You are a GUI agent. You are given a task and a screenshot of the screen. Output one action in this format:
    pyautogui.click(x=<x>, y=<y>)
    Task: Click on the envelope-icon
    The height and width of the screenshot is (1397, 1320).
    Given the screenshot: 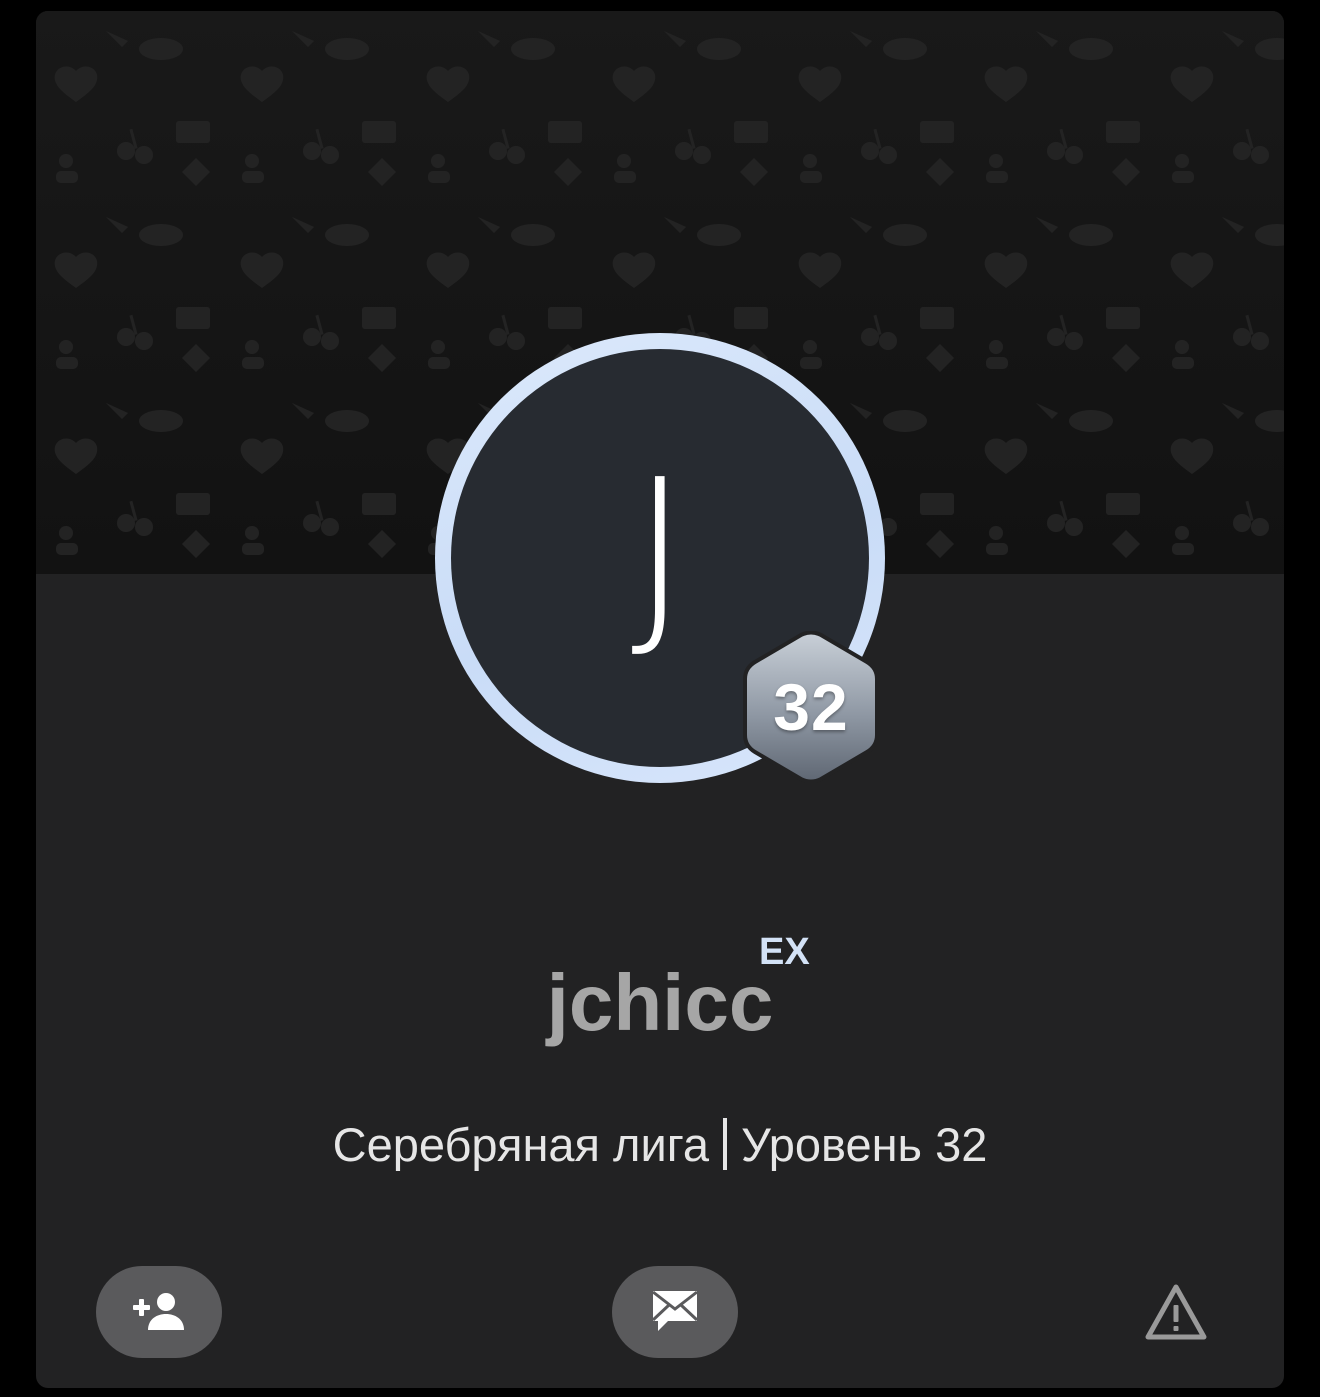 What is the action you would take?
    pyautogui.click(x=675, y=1310)
    